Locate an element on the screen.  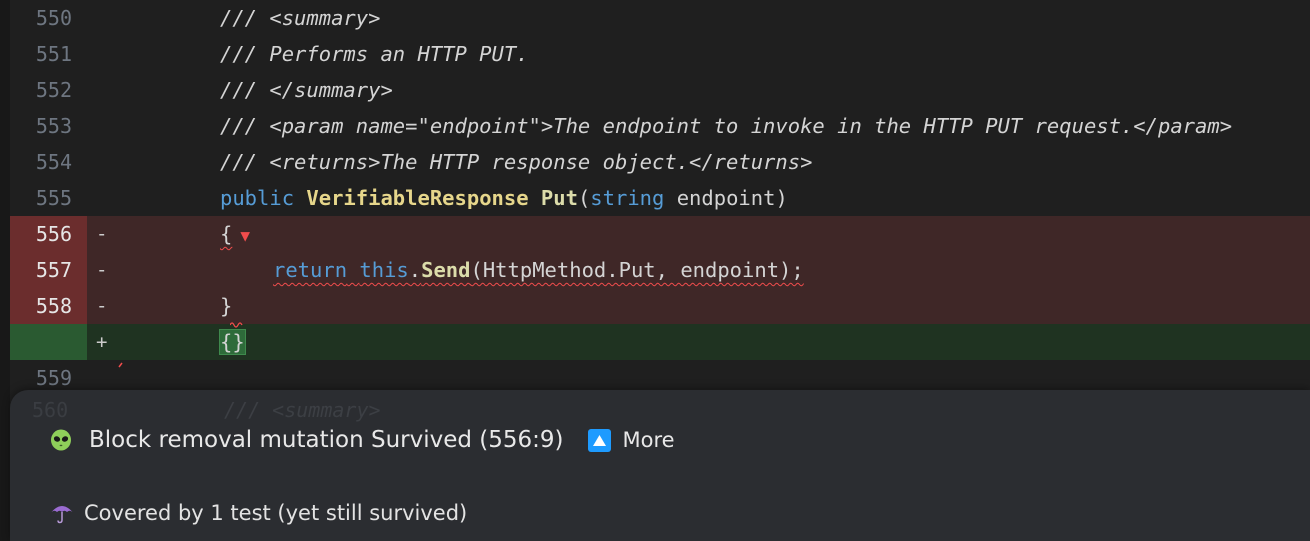
keyword-return: return is located at coordinates (310, 270).